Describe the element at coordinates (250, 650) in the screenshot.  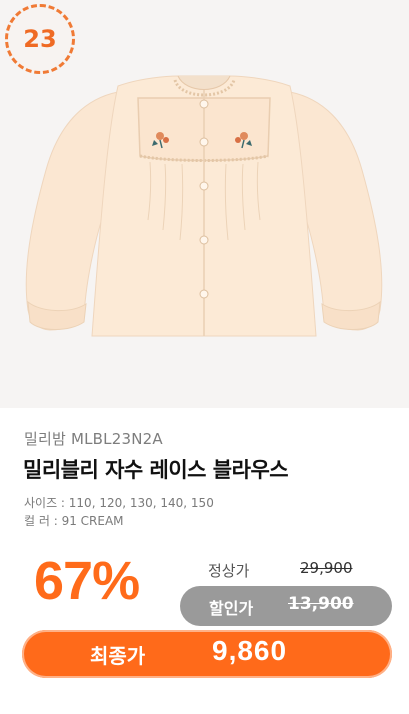
I see `final-price: 9,860` at that location.